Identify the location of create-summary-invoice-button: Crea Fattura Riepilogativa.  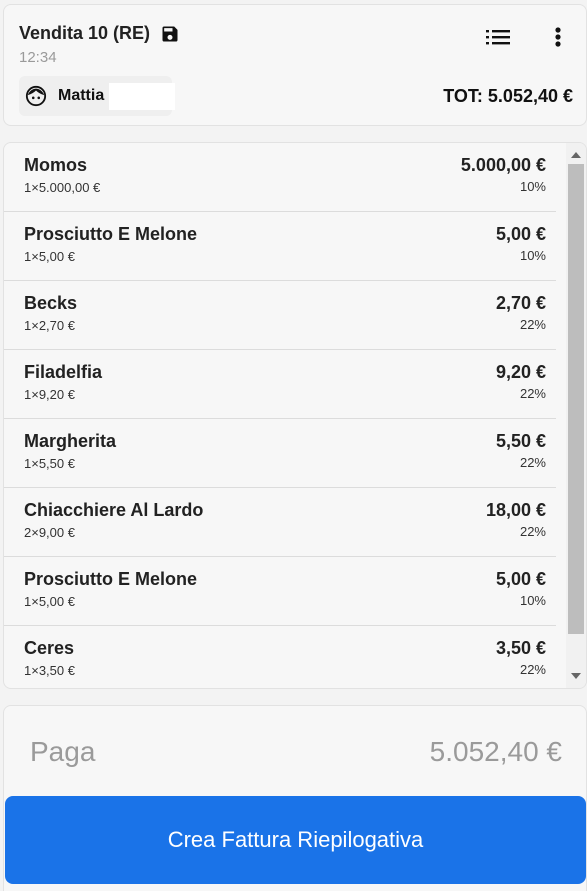
(295, 840).